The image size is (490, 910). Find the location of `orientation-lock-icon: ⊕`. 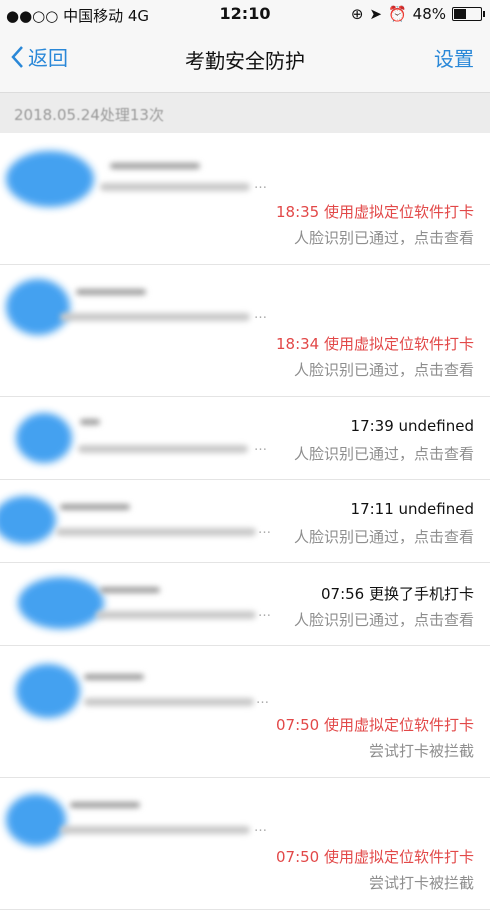

orientation-lock-icon: ⊕ is located at coordinates (357, 14).